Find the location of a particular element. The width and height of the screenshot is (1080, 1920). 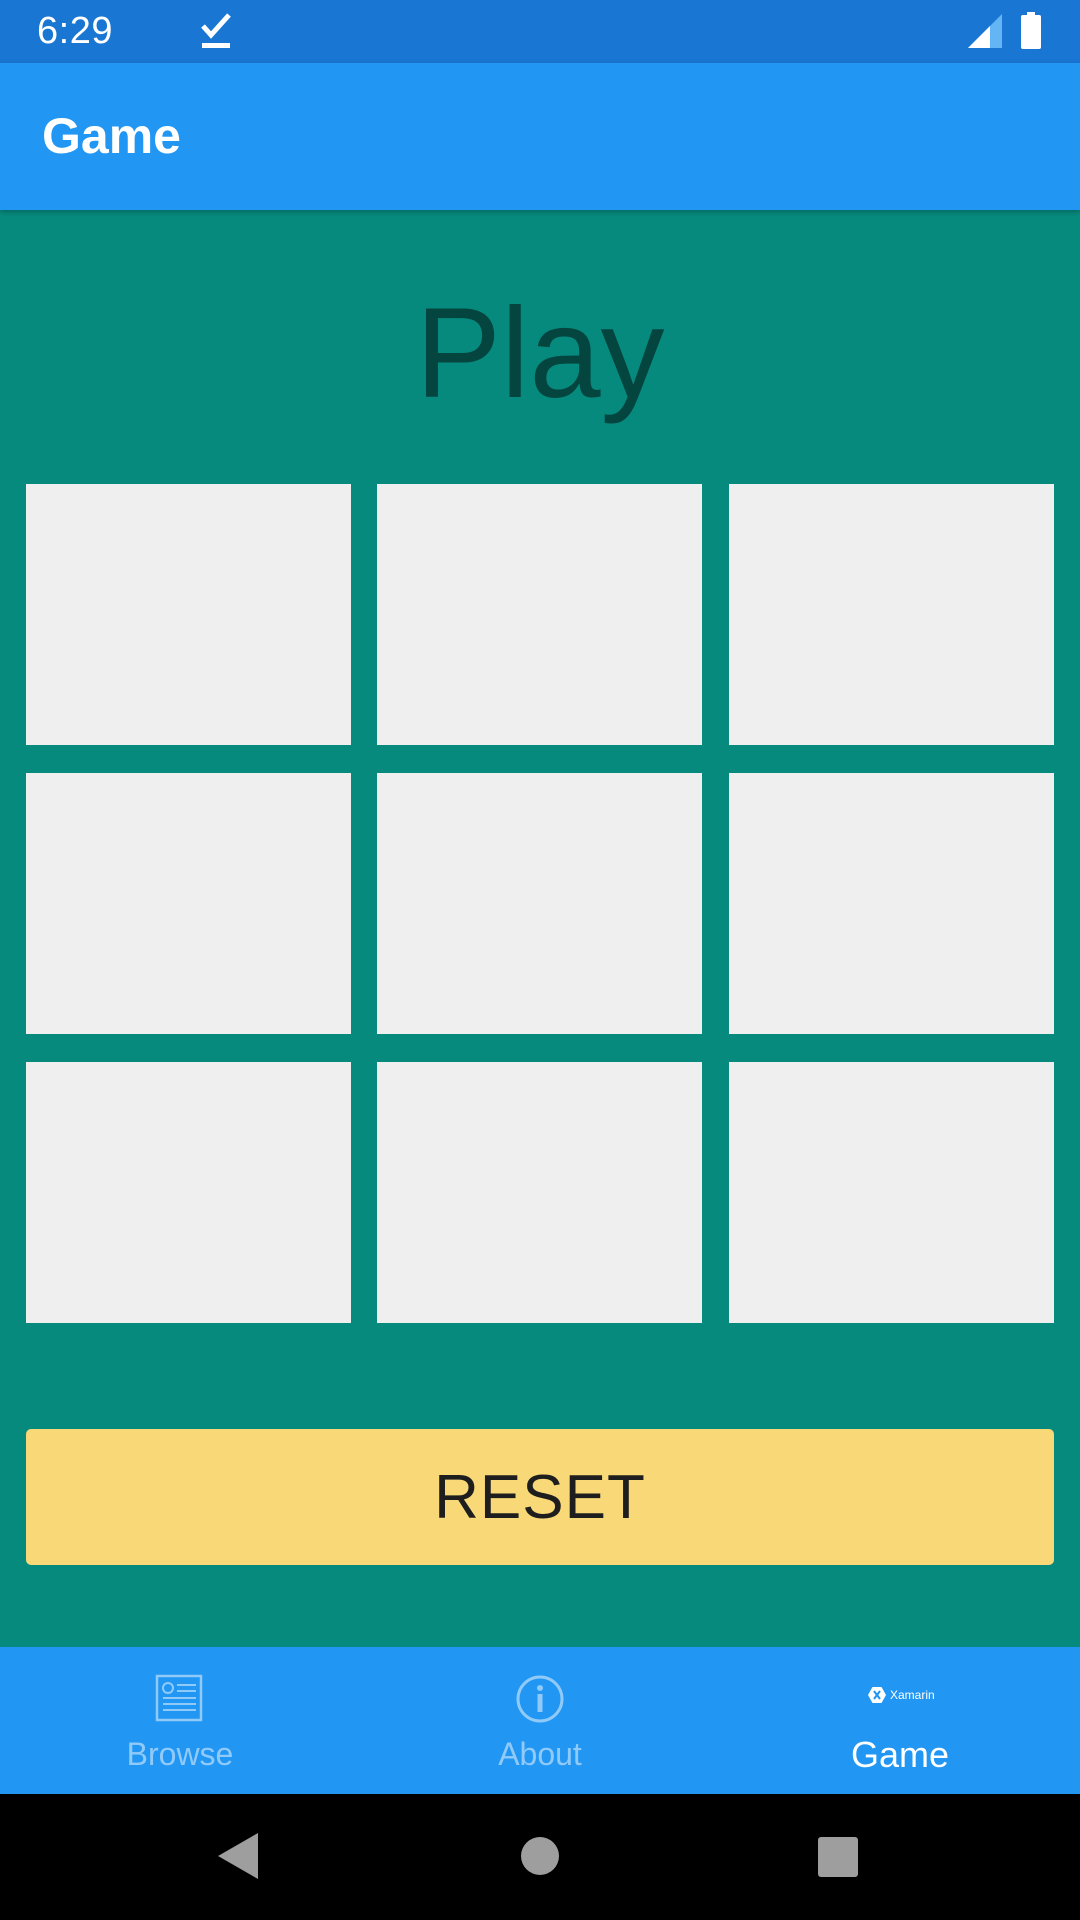

play-heading: Play is located at coordinates (540, 353).